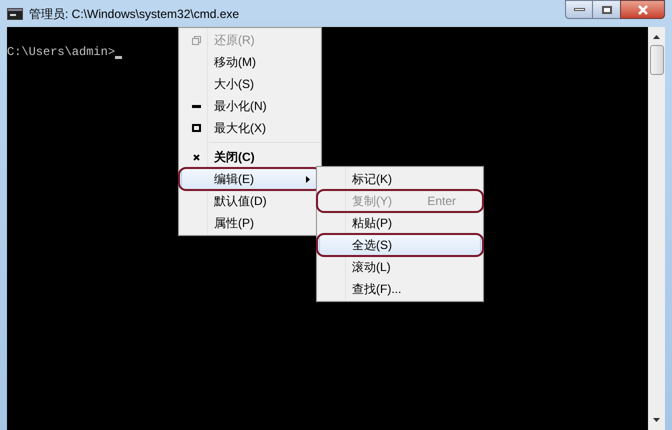 Image resolution: width=672 pixels, height=430 pixels. I want to click on menu-item: 属性(P), so click(250, 223).